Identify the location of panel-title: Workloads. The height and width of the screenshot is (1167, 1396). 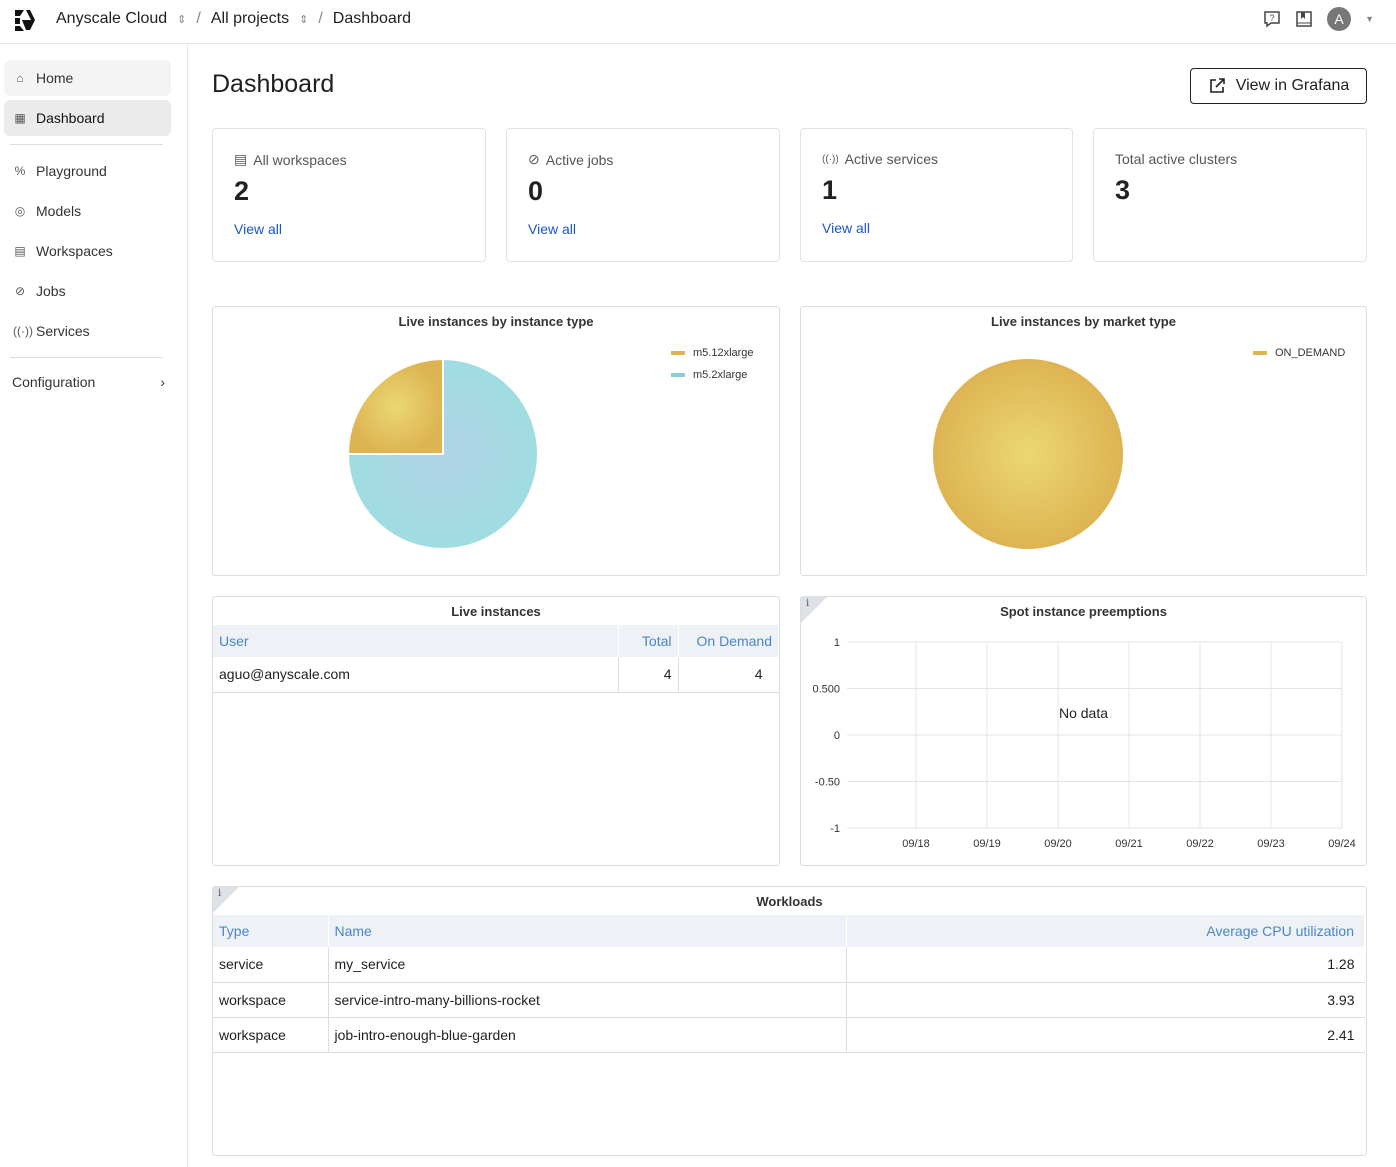
(789, 901).